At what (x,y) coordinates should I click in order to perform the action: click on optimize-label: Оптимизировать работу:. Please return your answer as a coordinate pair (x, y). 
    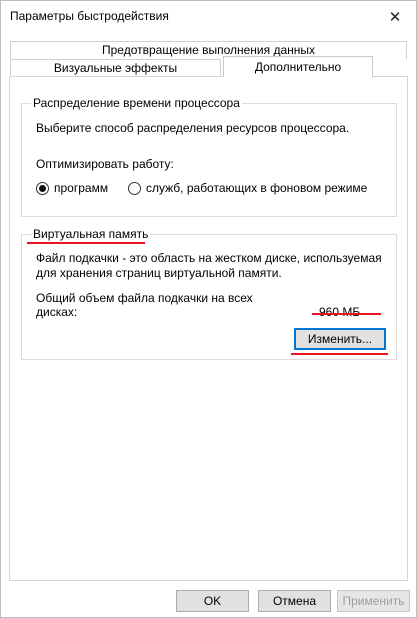
    Looking at the image, I should click on (105, 164).